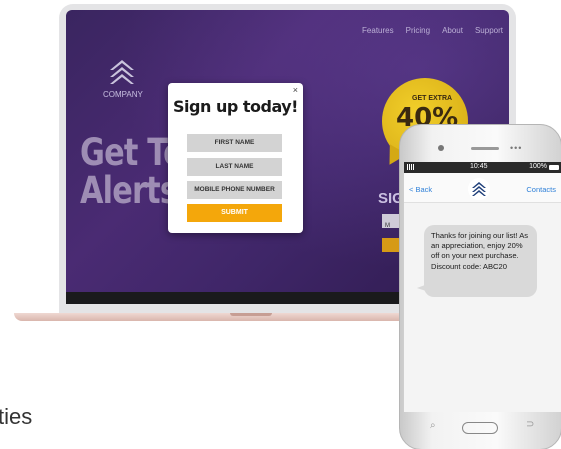  Describe the element at coordinates (234, 167) in the screenshot. I see `last-name-field: LAST NAME` at that location.